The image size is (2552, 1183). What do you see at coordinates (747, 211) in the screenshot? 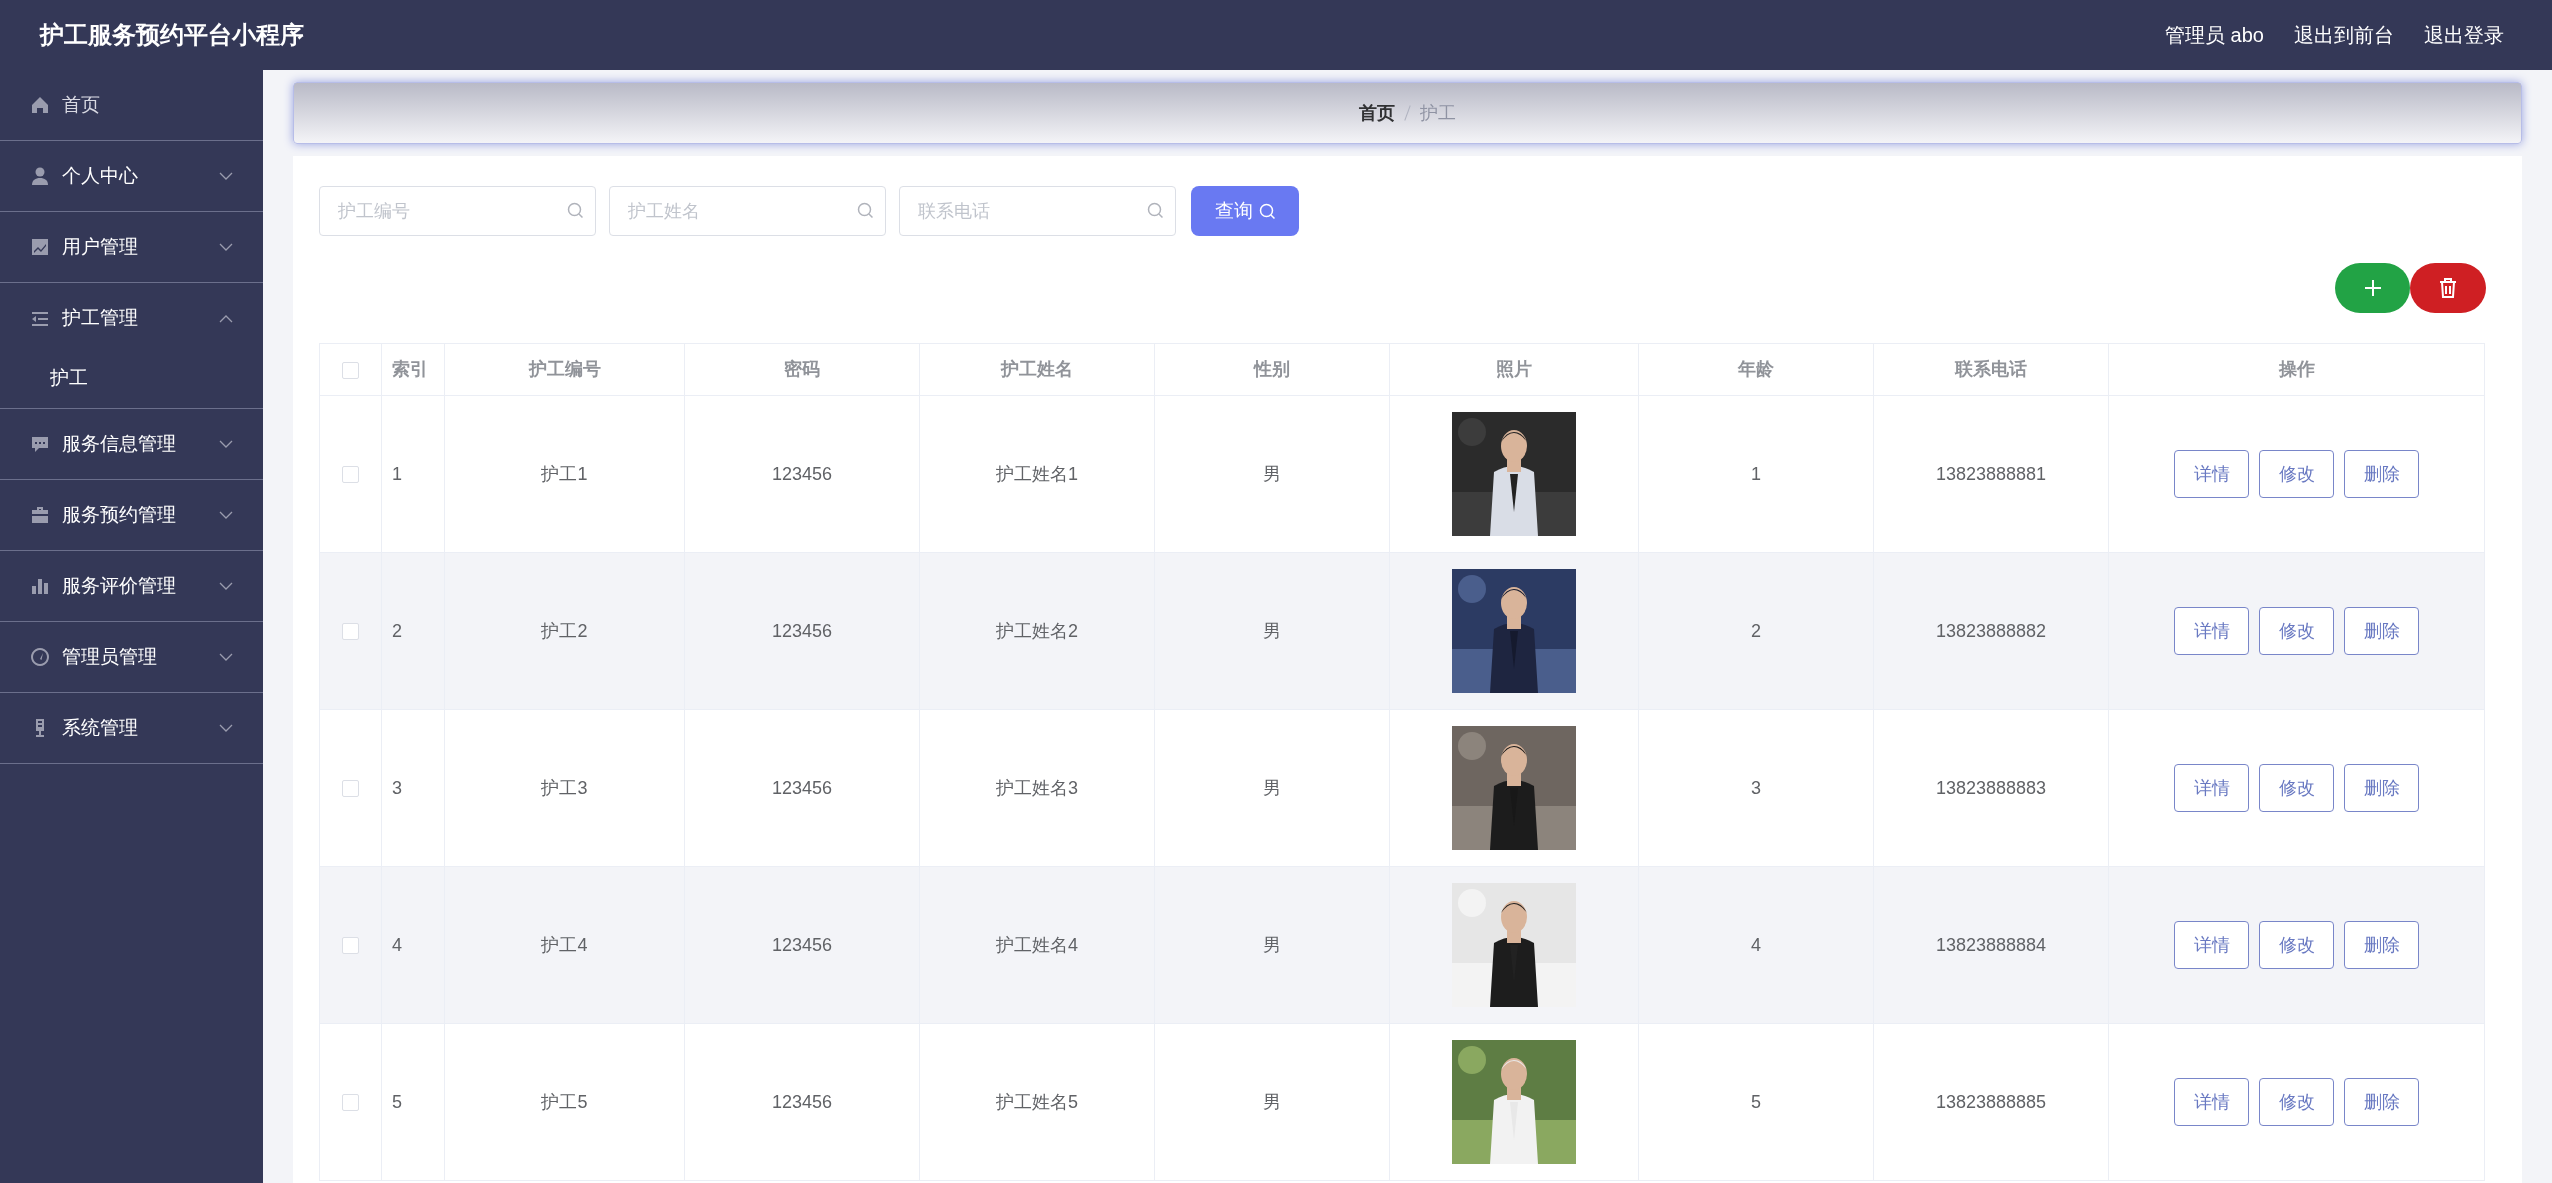
I see `search-field: 护工姓名` at bounding box center [747, 211].